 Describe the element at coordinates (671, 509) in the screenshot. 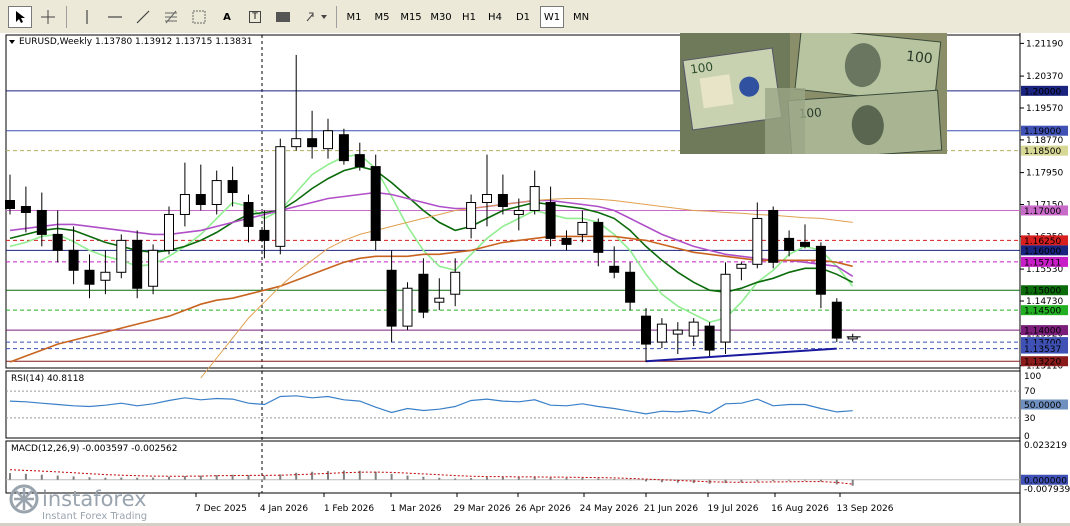

I see `time-axis-label: 21 Jun 2026` at that location.